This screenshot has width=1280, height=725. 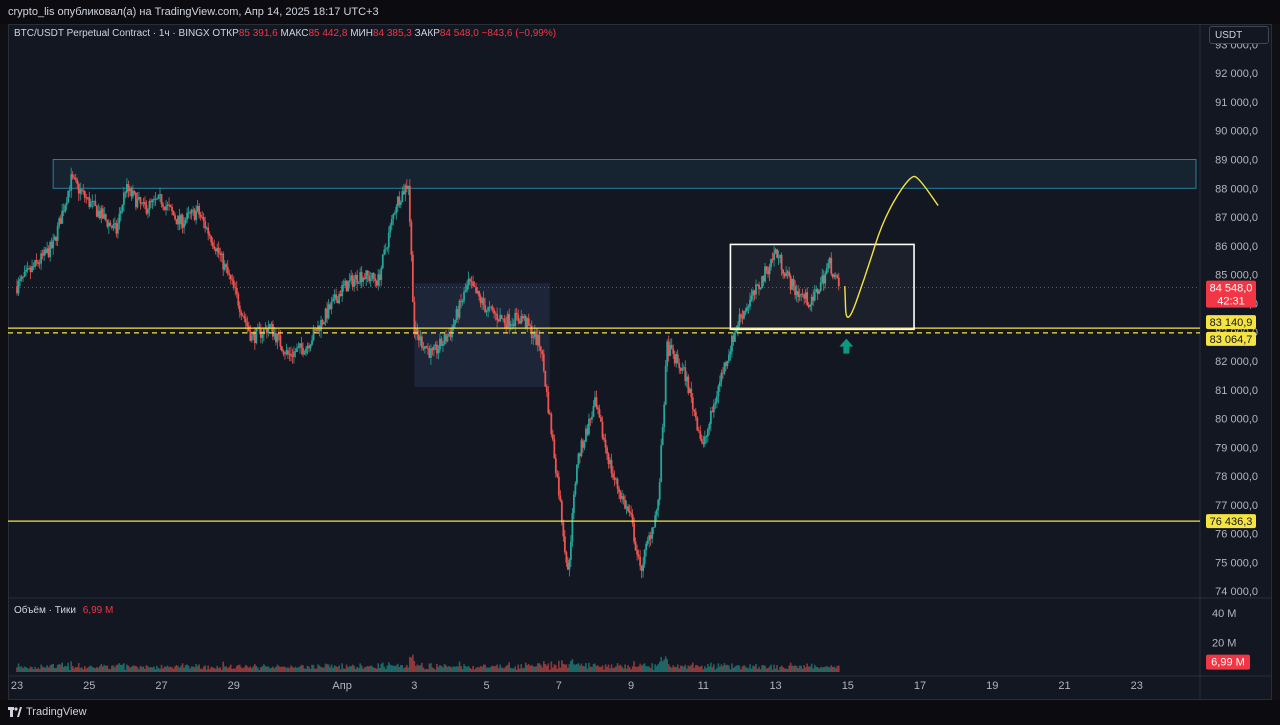 I want to click on time-tick-label: 9, so click(x=631, y=686).